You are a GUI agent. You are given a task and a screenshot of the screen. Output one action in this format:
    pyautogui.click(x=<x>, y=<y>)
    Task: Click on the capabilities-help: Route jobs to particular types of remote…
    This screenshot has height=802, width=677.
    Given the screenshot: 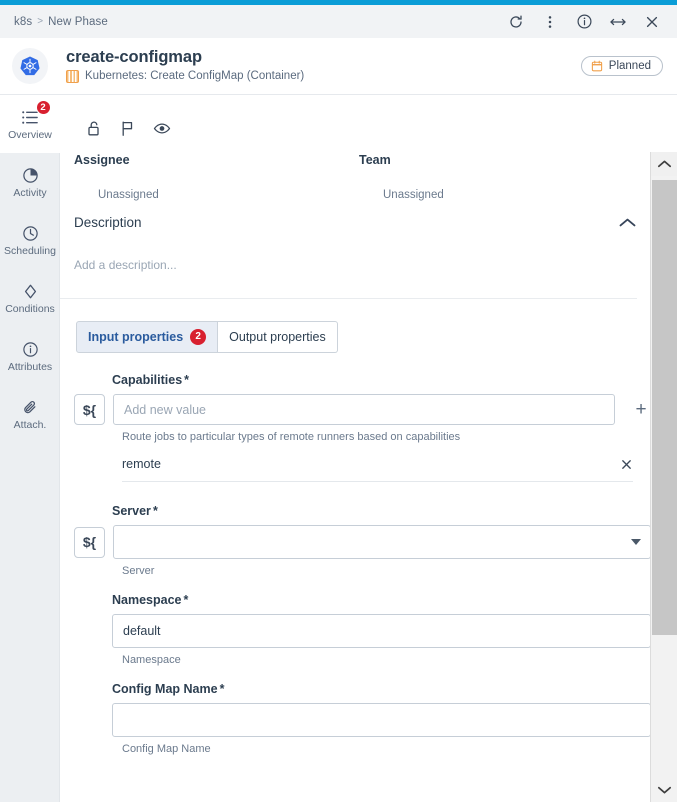 What is the action you would take?
    pyautogui.click(x=291, y=437)
    